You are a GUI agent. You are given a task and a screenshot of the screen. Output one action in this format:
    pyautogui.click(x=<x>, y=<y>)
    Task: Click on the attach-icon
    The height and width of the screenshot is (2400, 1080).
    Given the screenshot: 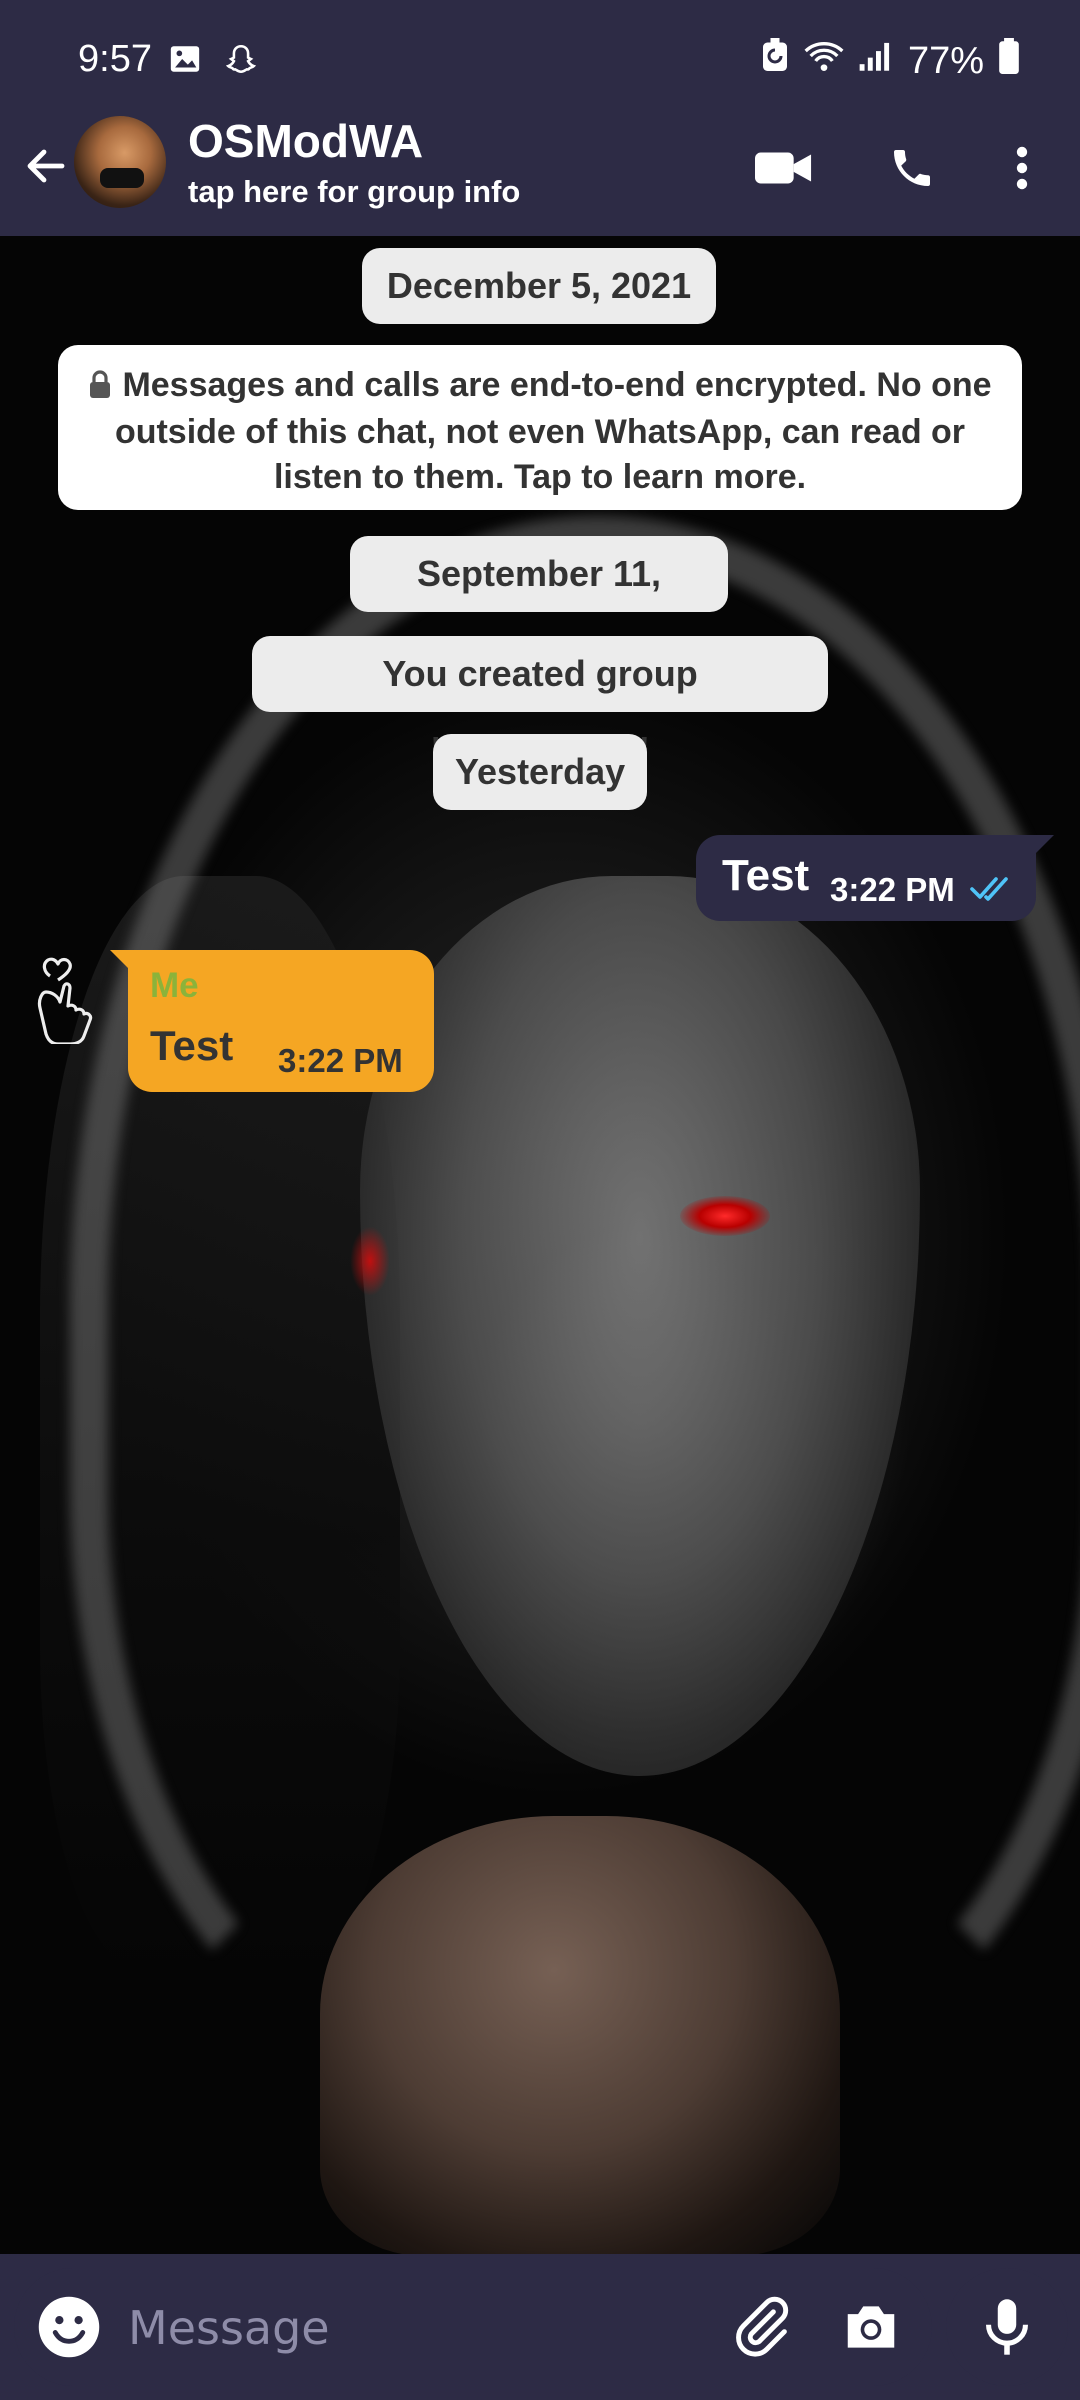 What is the action you would take?
    pyautogui.click(x=761, y=2327)
    